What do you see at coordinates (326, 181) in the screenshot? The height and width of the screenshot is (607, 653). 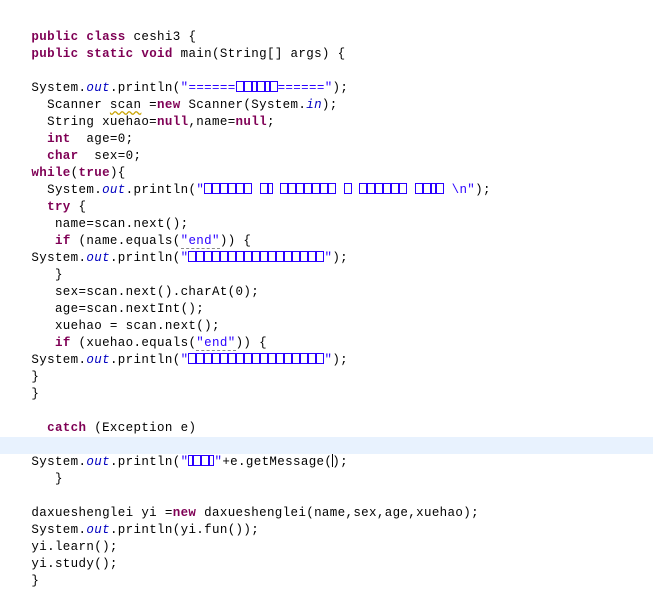 I see `code-line: System.out.println(" \n");` at bounding box center [326, 181].